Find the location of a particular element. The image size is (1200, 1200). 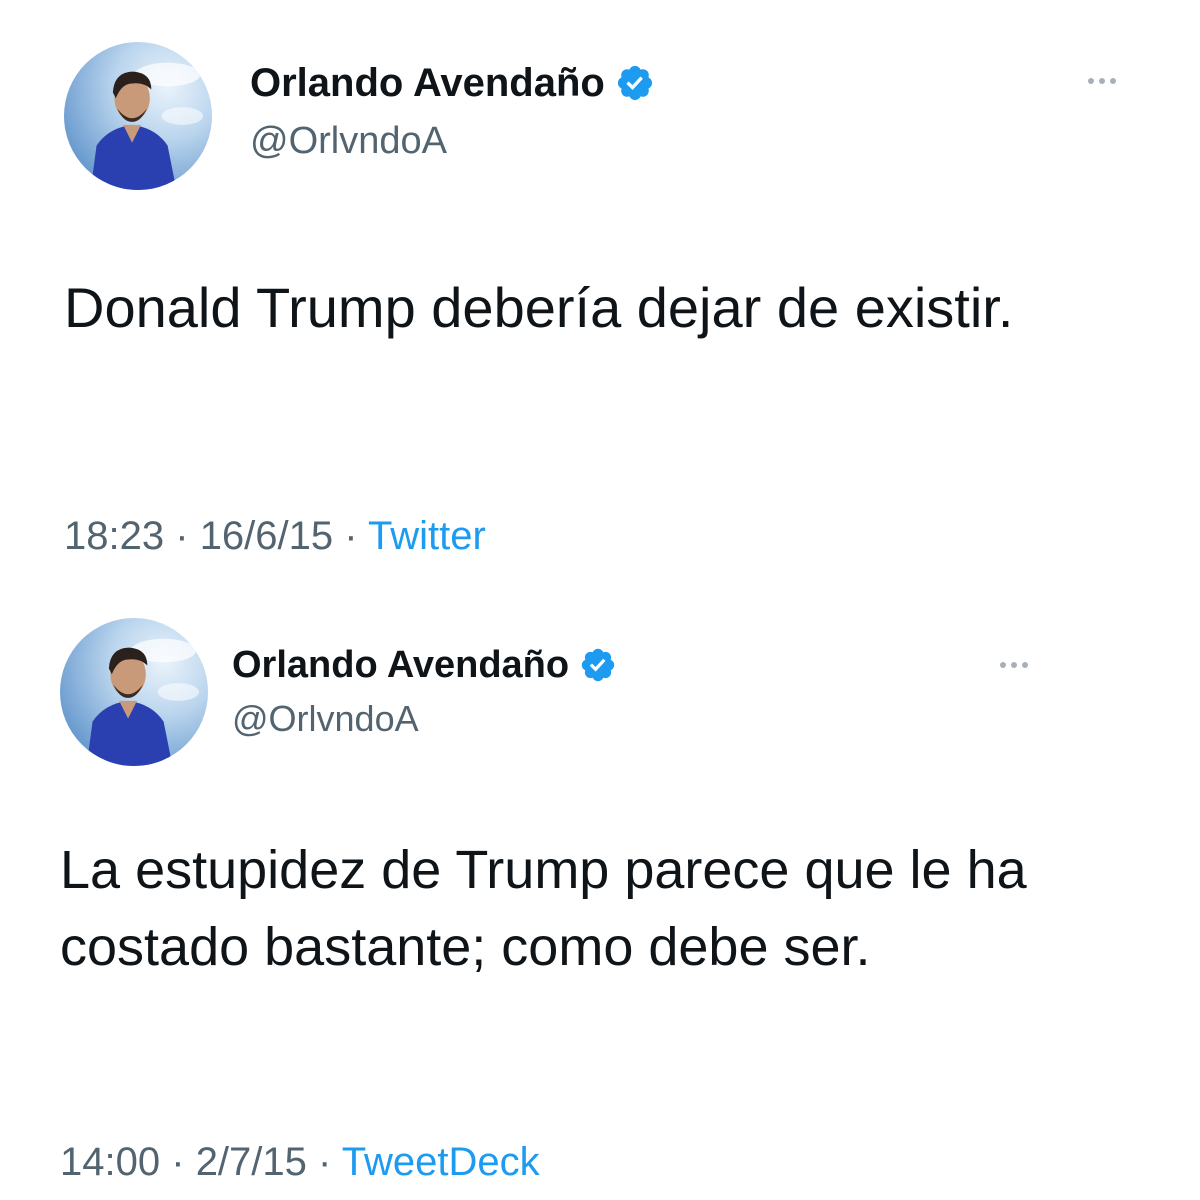

tweet-source: Twitter is located at coordinates (427, 536).